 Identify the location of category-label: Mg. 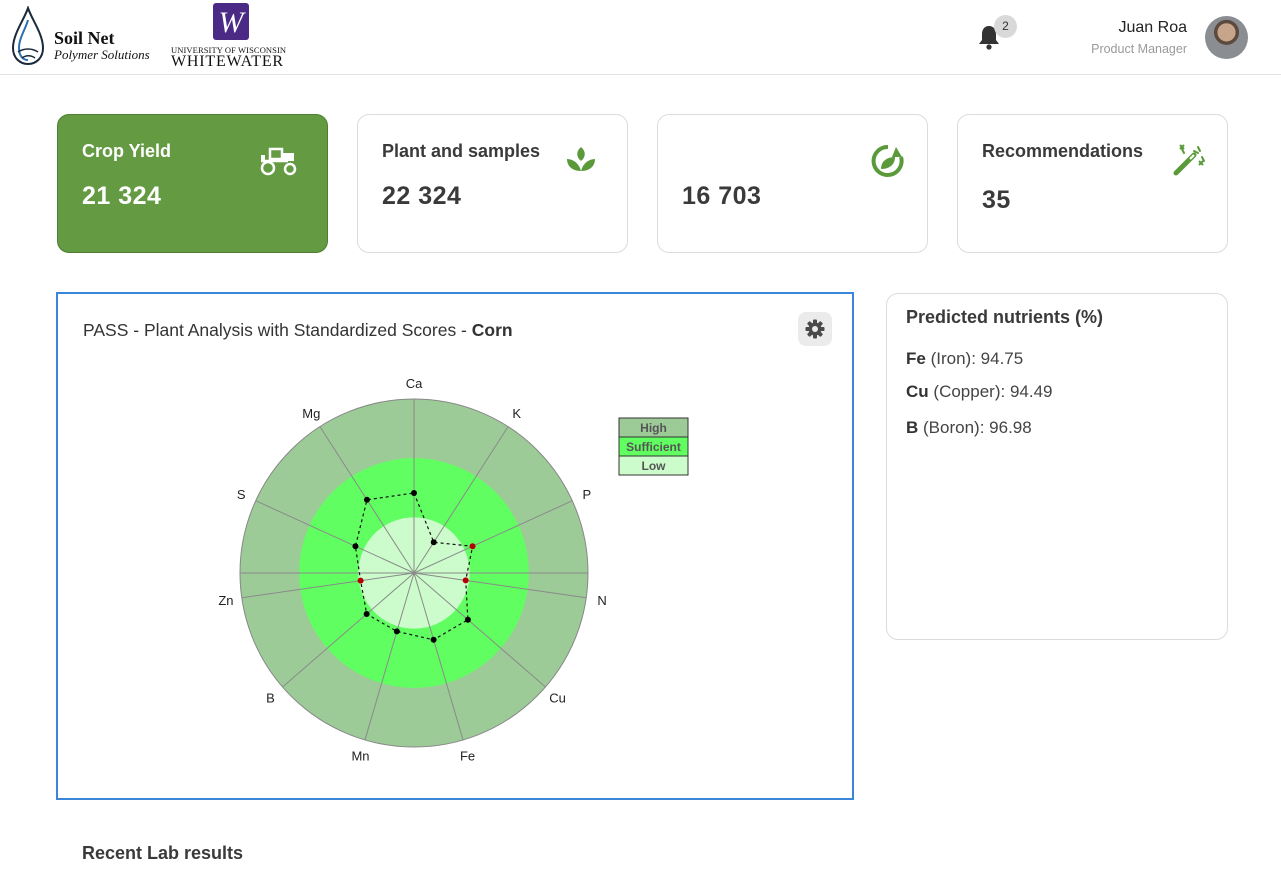
(311, 413).